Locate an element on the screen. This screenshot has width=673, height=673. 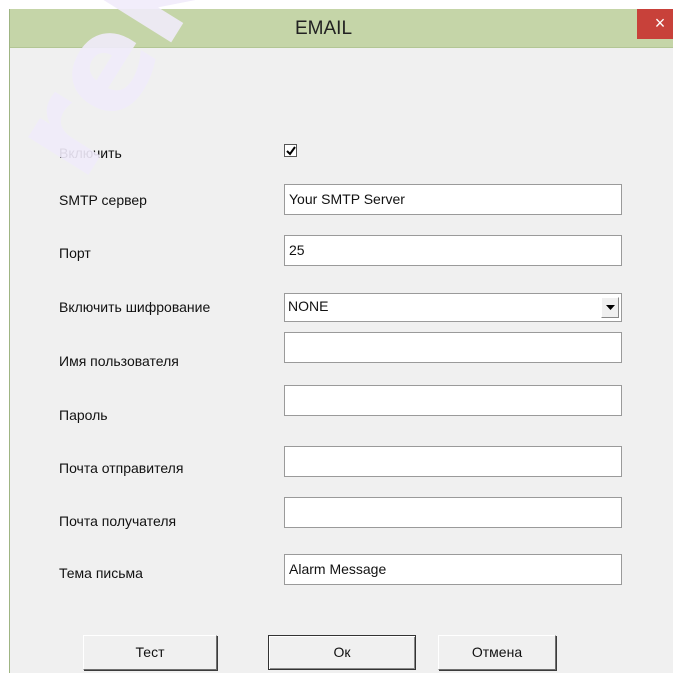
dropdown-button is located at coordinates (610, 307).